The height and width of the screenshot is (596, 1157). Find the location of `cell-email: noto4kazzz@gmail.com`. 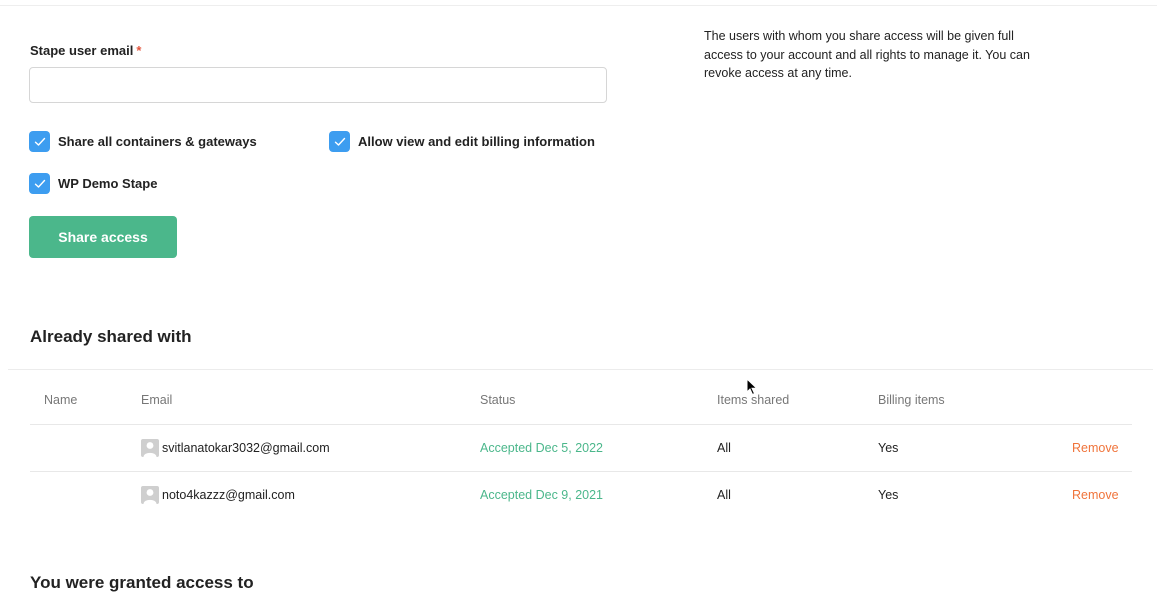

cell-email: noto4kazzz@gmail.com is located at coordinates (228, 495).